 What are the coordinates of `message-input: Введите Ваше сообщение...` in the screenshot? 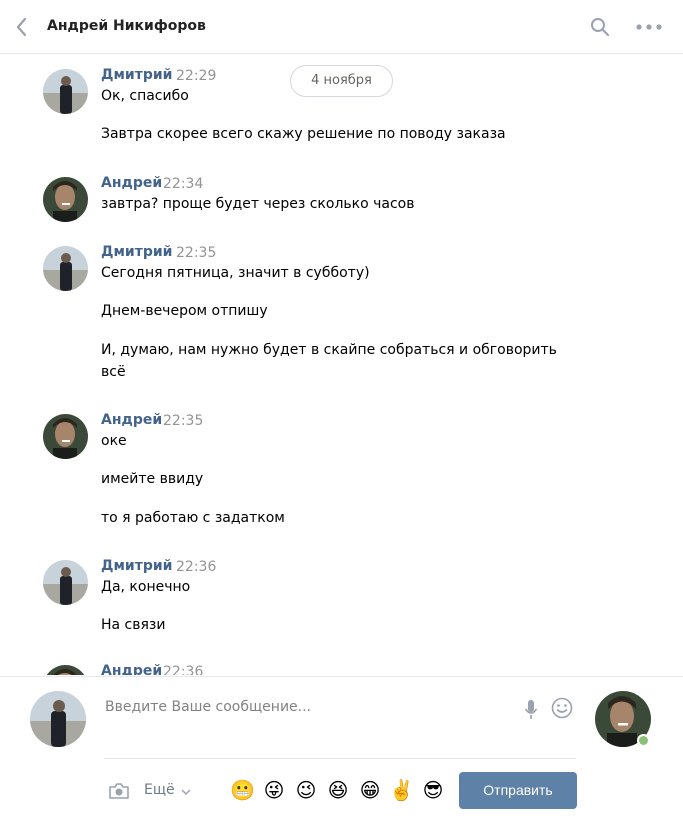 It's located at (340, 725).